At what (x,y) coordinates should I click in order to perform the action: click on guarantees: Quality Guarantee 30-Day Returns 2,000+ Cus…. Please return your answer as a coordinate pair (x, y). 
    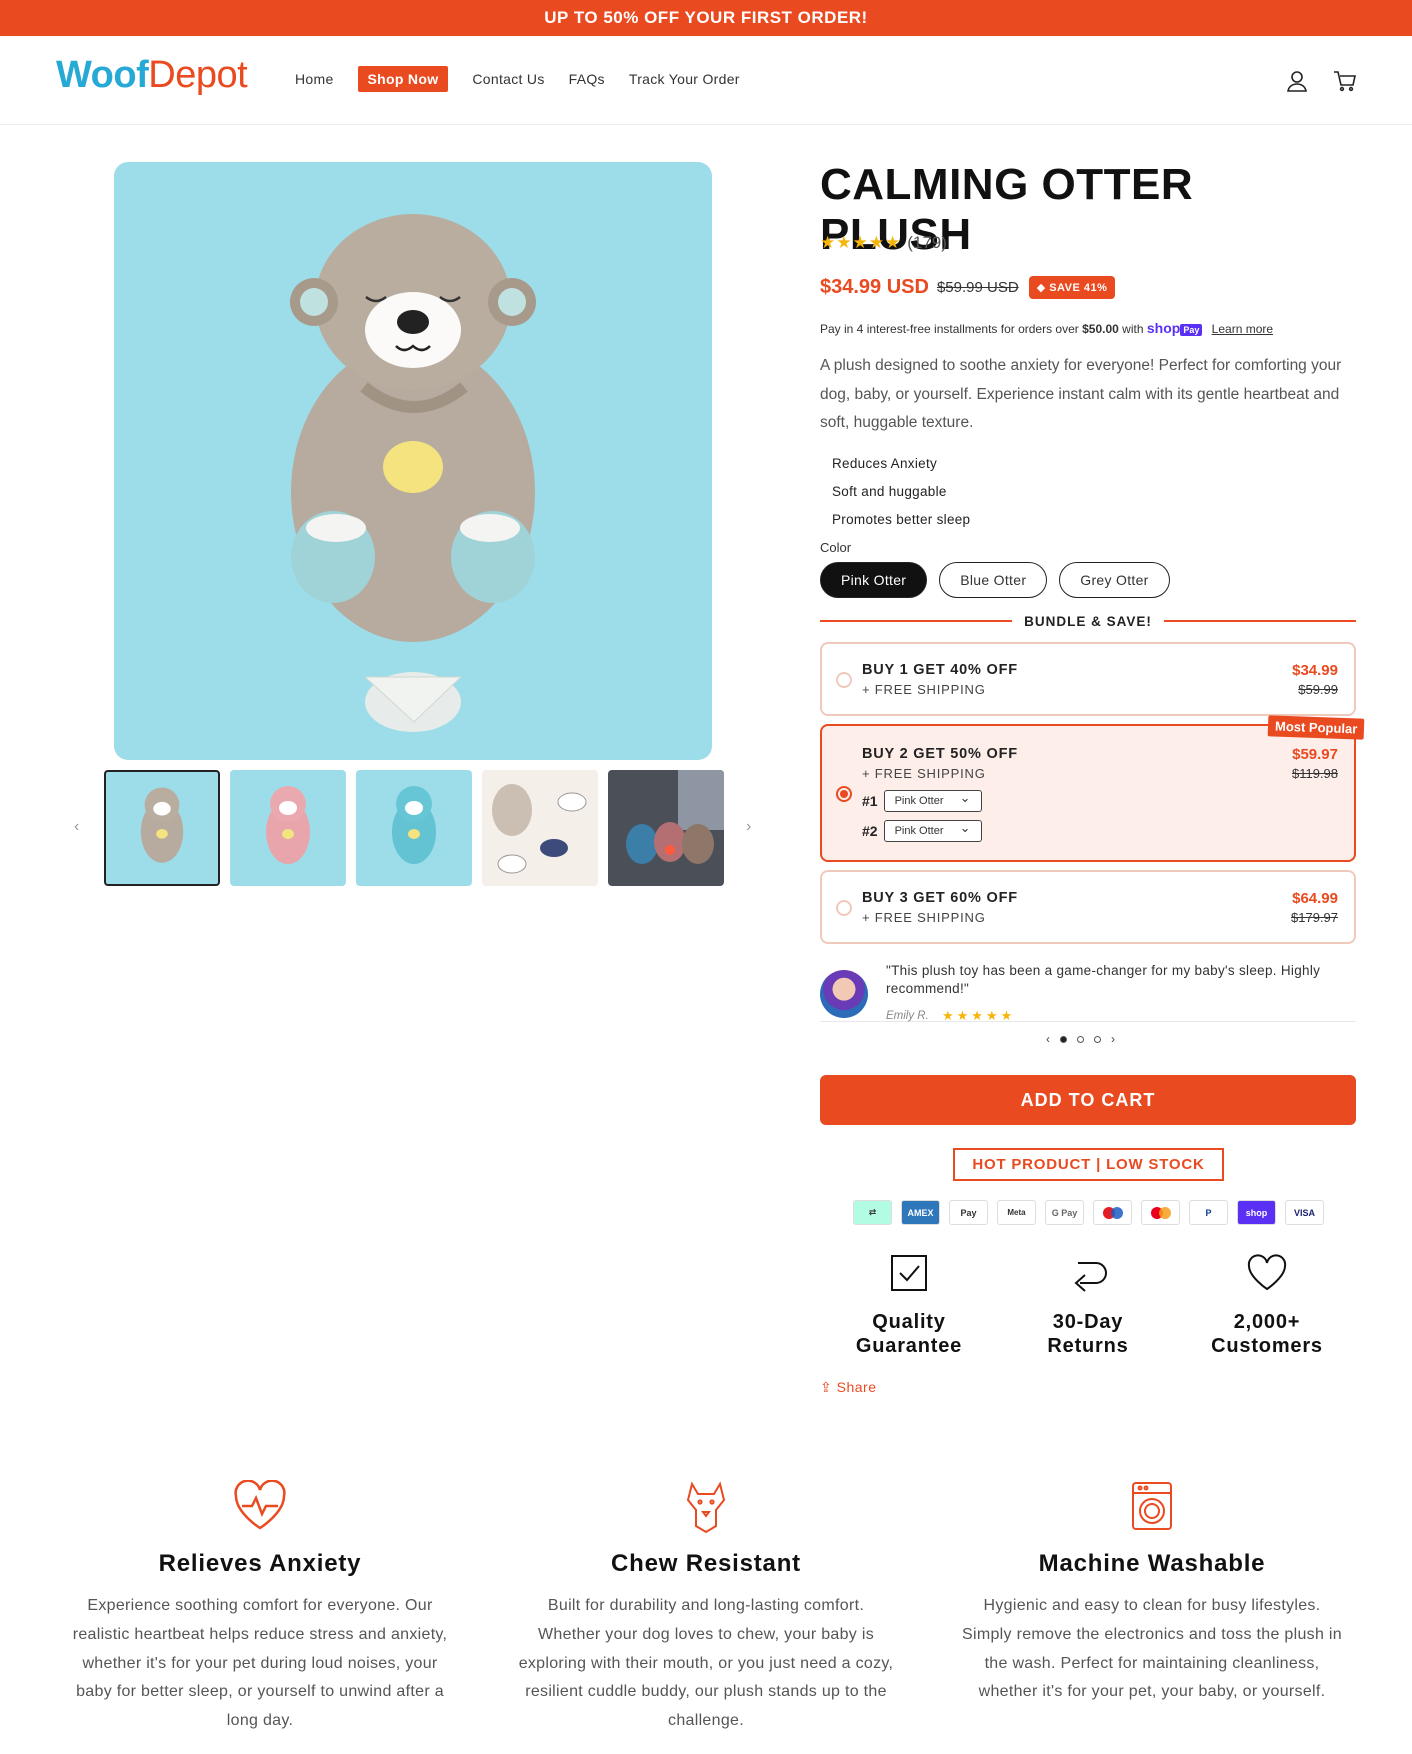
    Looking at the image, I should click on (1088, 1303).